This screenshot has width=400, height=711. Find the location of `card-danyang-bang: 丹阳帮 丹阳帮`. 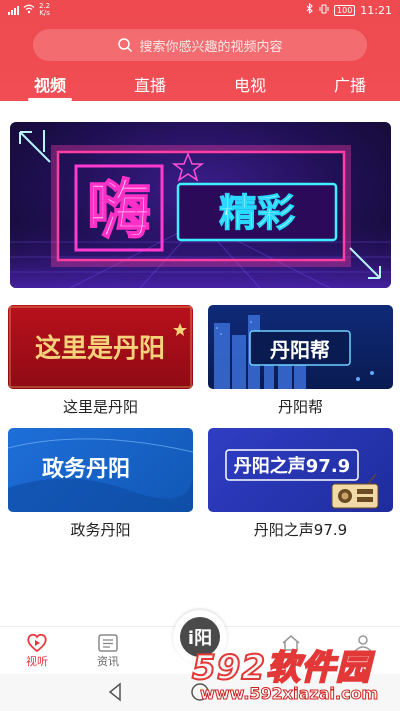

card-danyang-bang: 丹阳帮 丹阳帮 is located at coordinates (300, 361).